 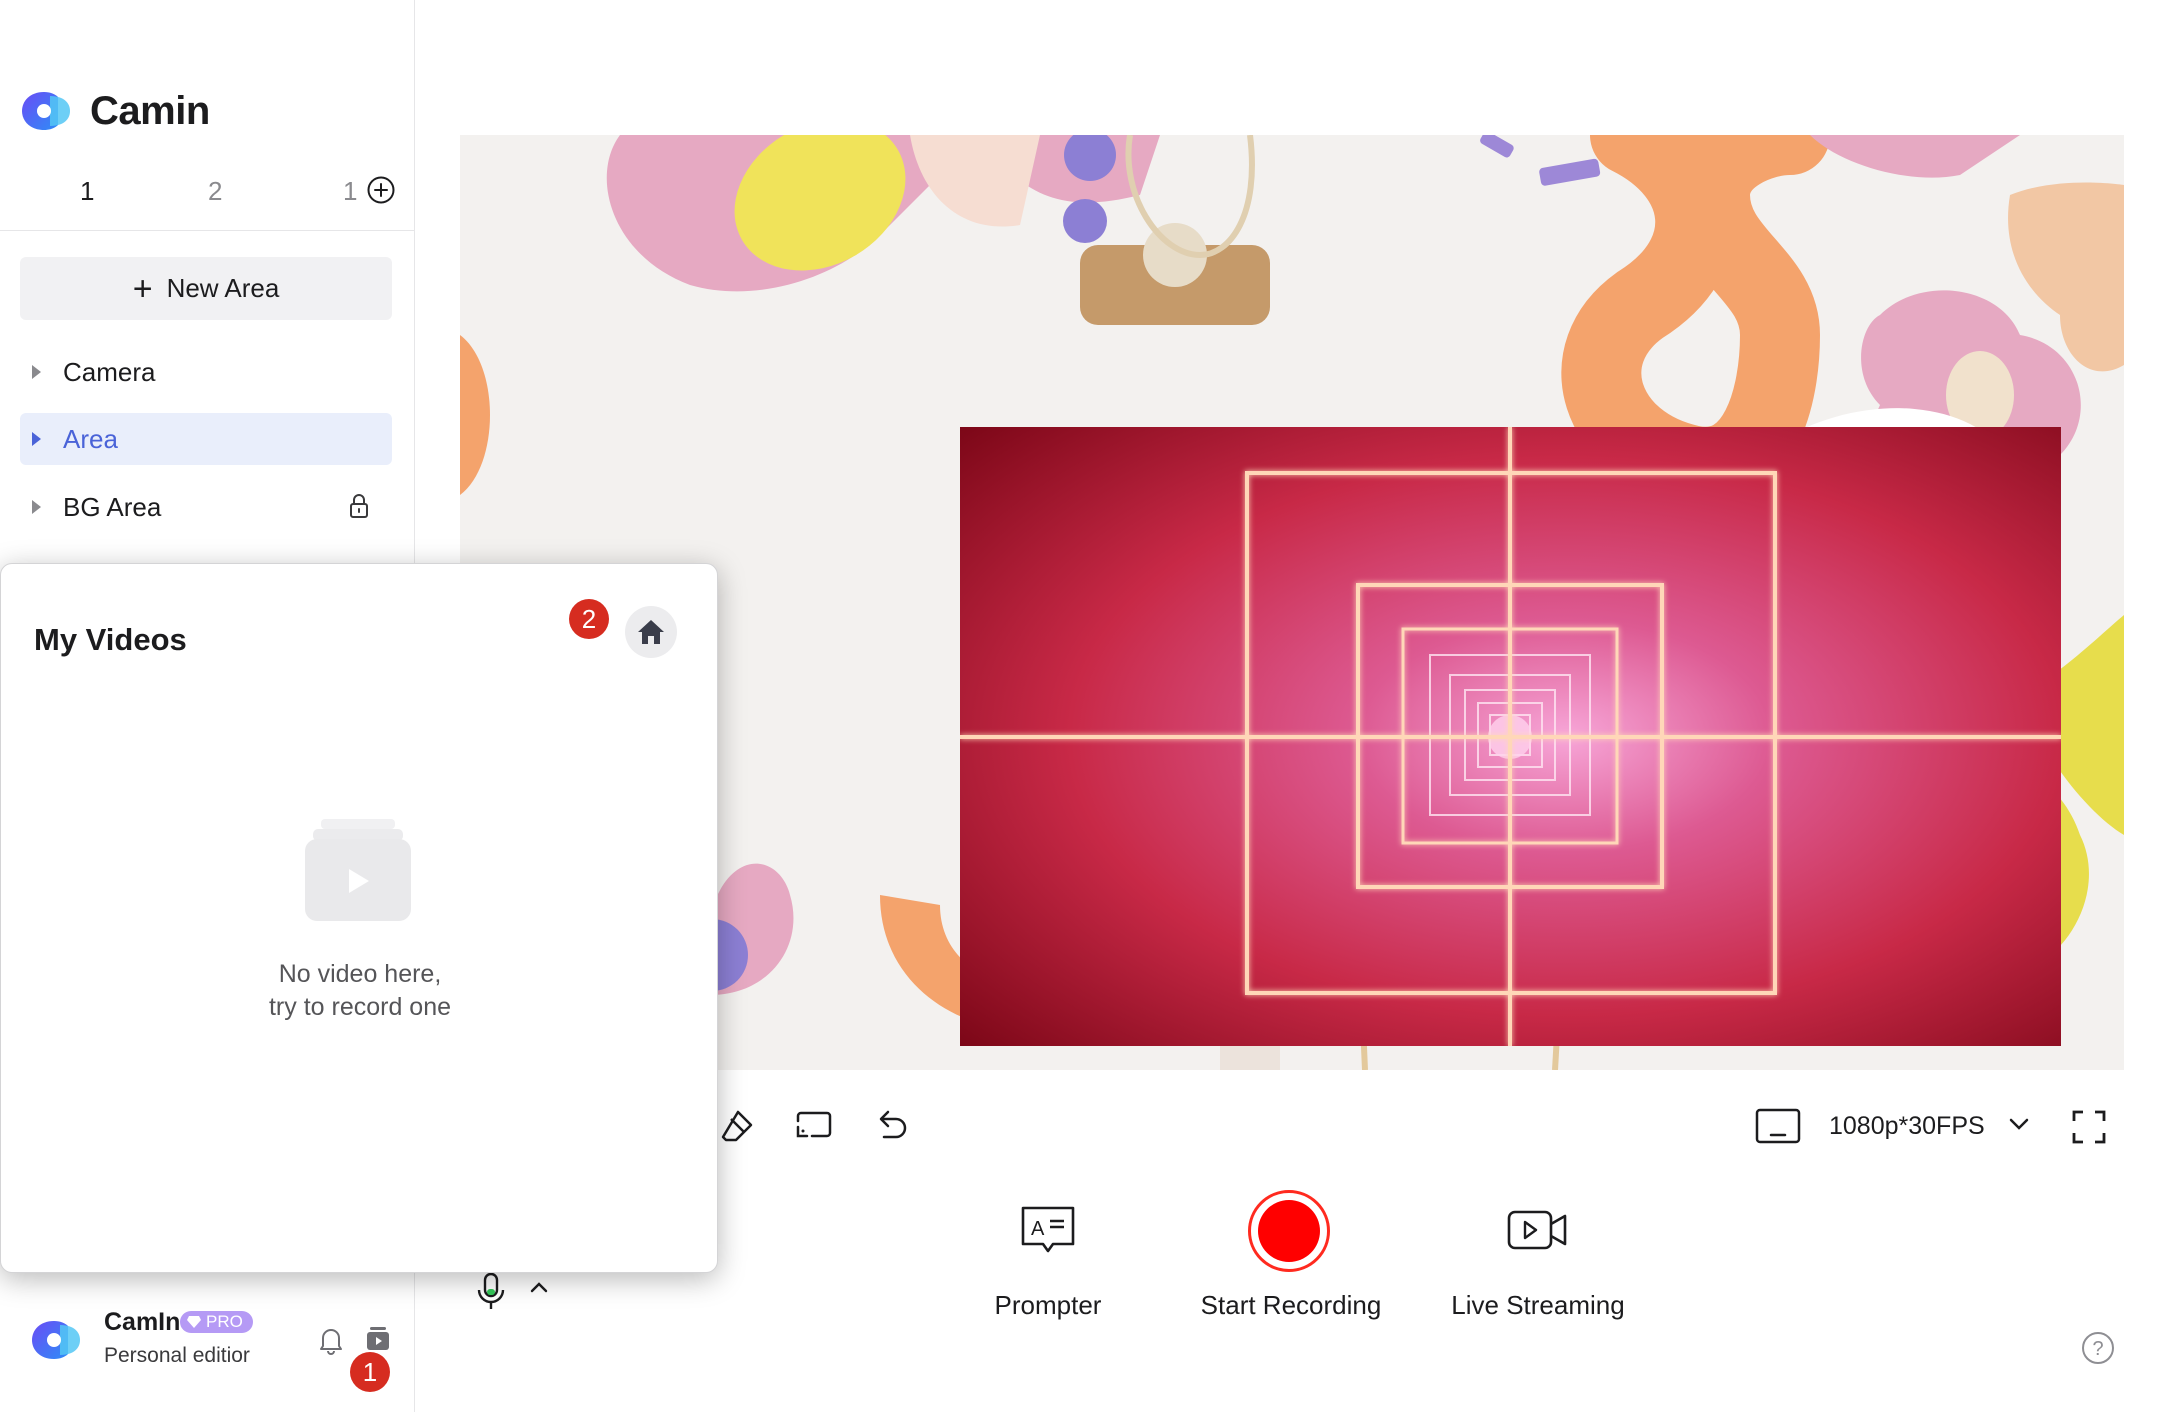 What do you see at coordinates (1778, 1126) in the screenshot?
I see `screen-icon` at bounding box center [1778, 1126].